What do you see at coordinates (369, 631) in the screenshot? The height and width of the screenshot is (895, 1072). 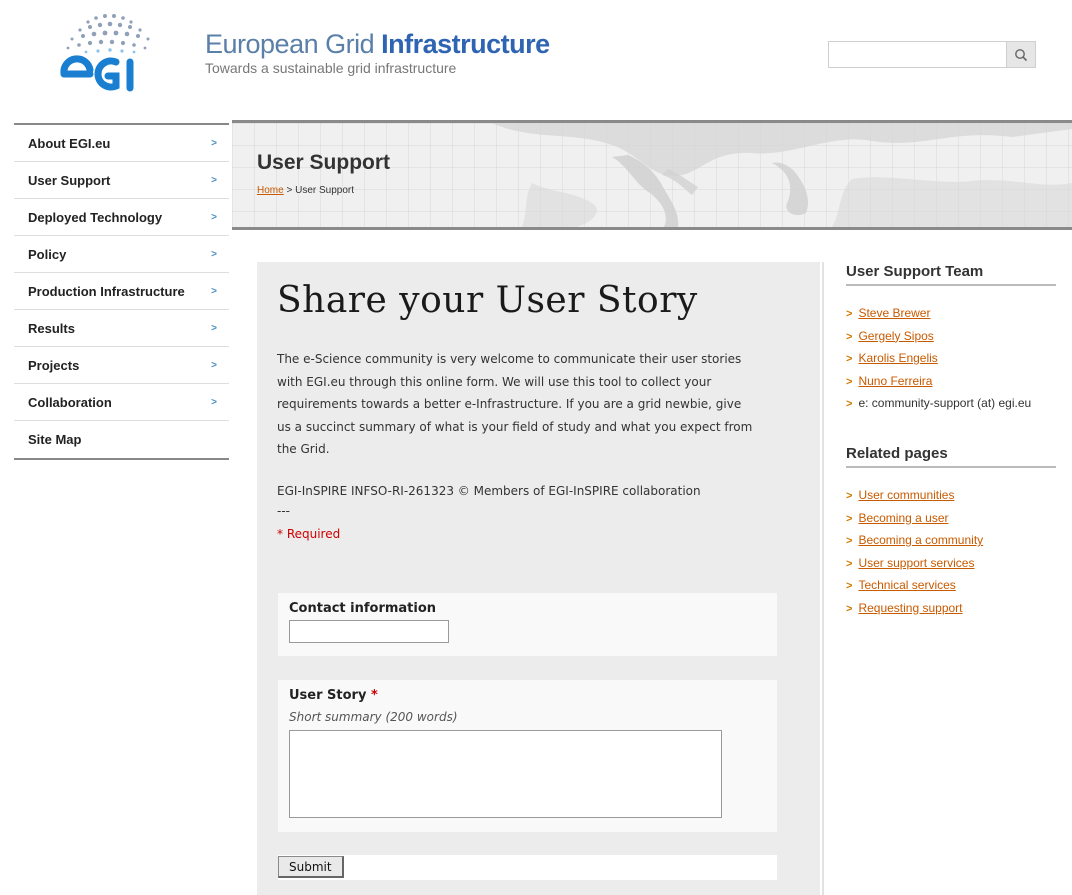 I see `contact-information-field` at bounding box center [369, 631].